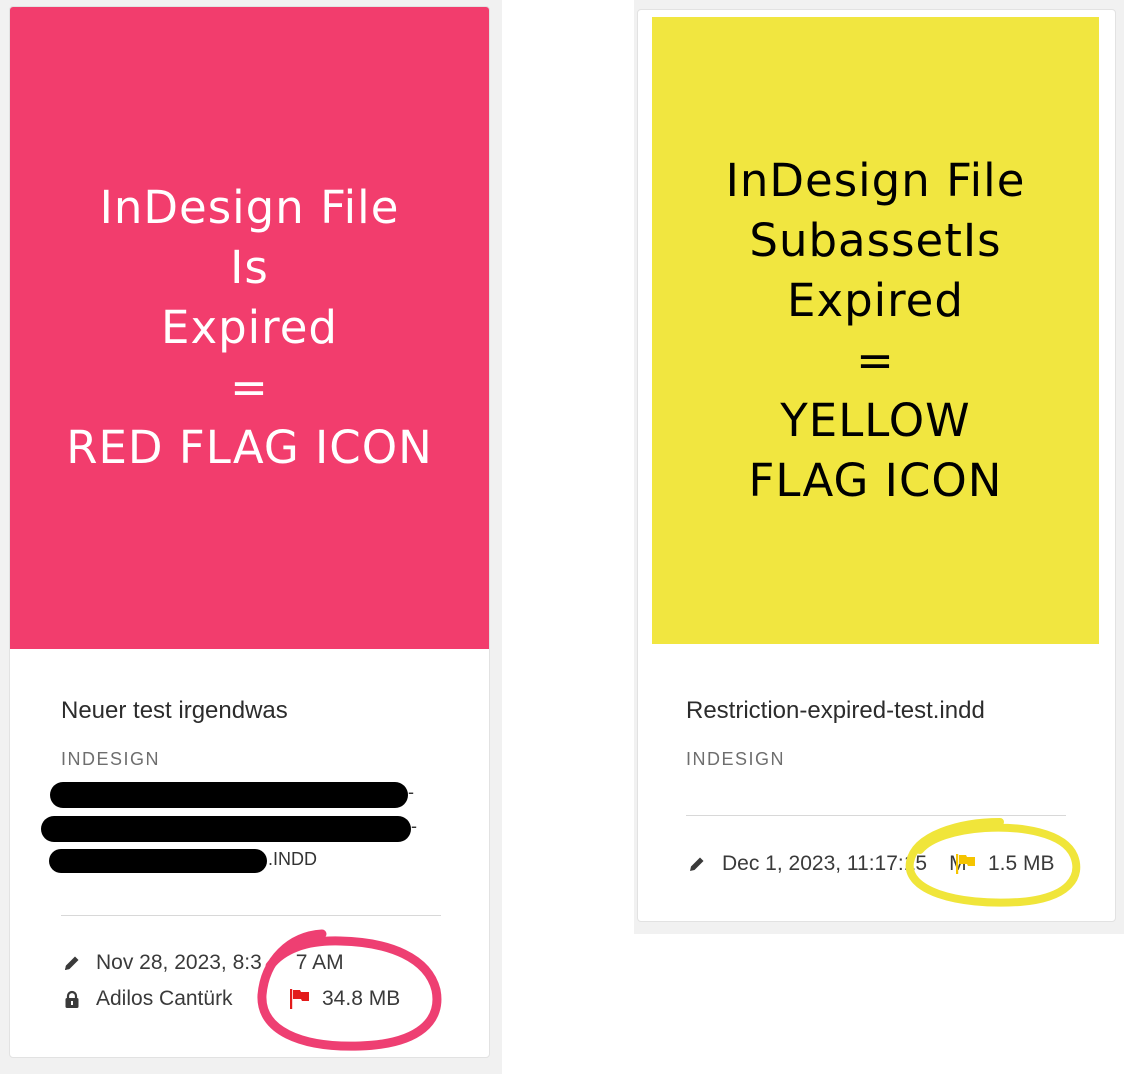 The height and width of the screenshot is (1074, 1124). What do you see at coordinates (965, 864) in the screenshot?
I see `yellow-flag-icon` at bounding box center [965, 864].